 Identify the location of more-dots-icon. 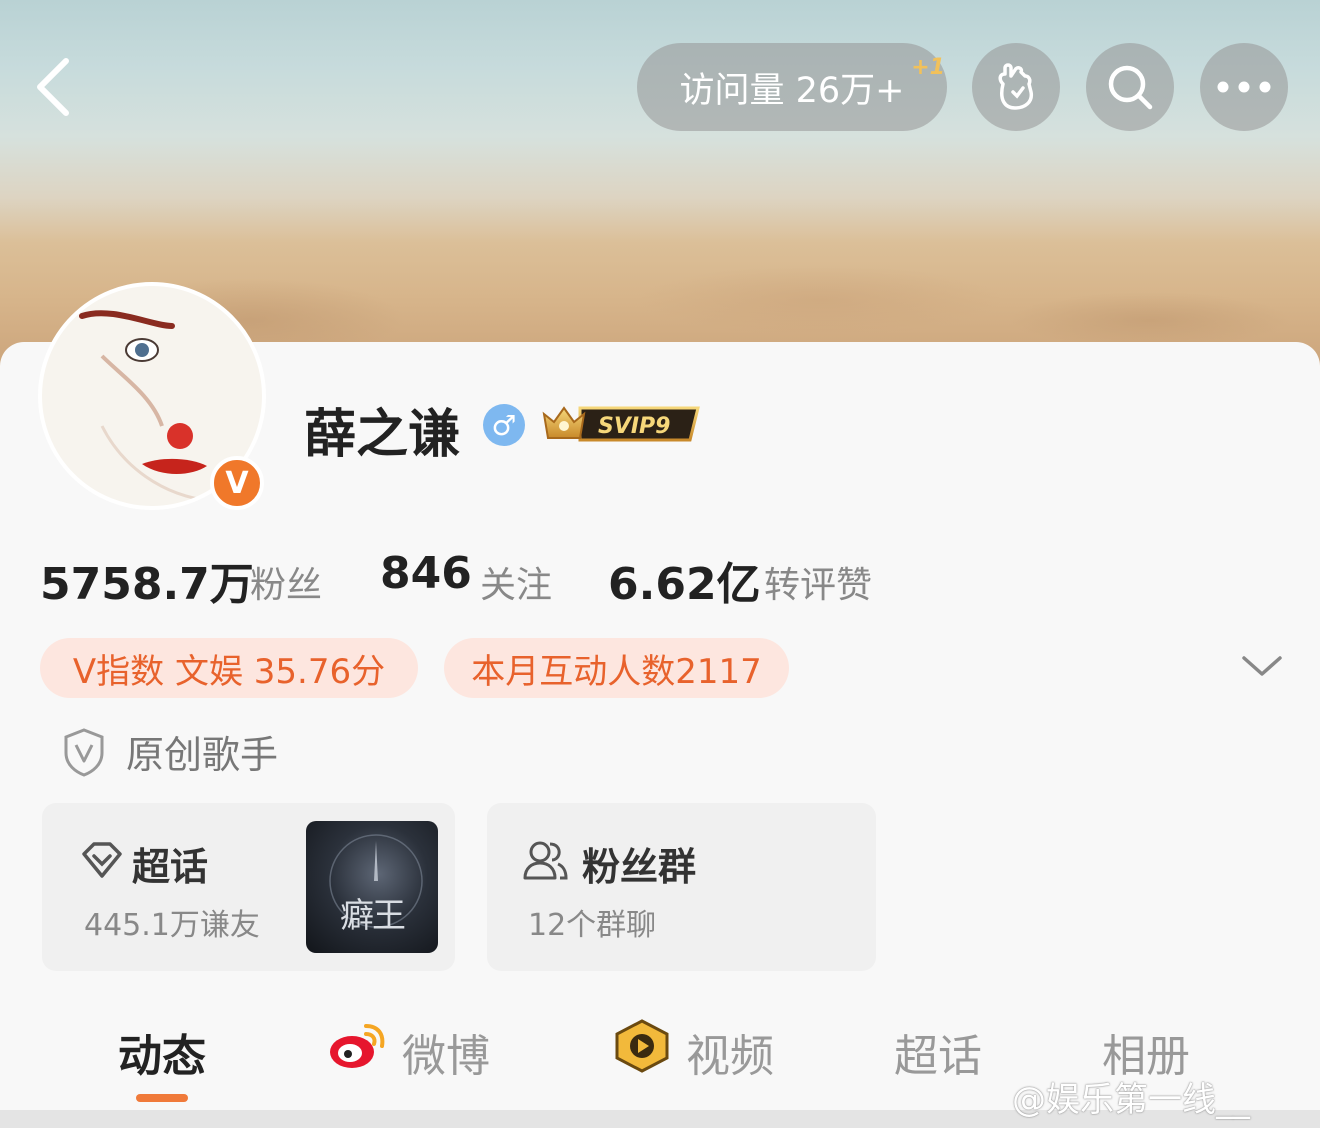
(1244, 87).